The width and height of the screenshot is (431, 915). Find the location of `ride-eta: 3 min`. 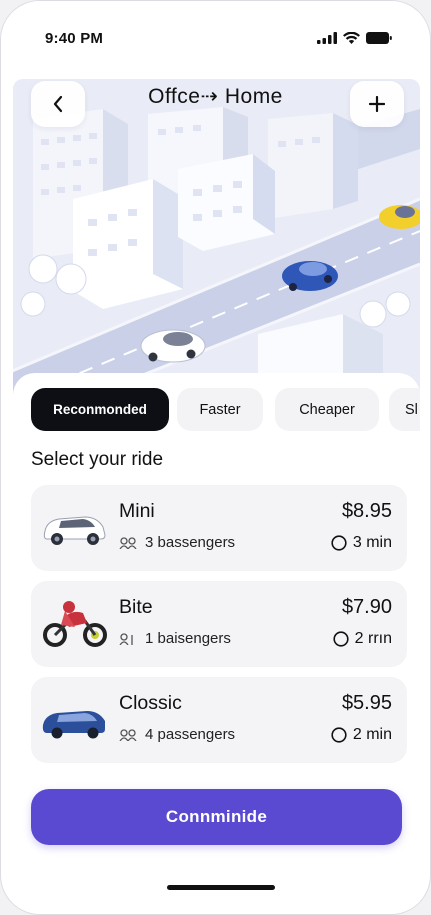

ride-eta: 3 min is located at coordinates (361, 543).